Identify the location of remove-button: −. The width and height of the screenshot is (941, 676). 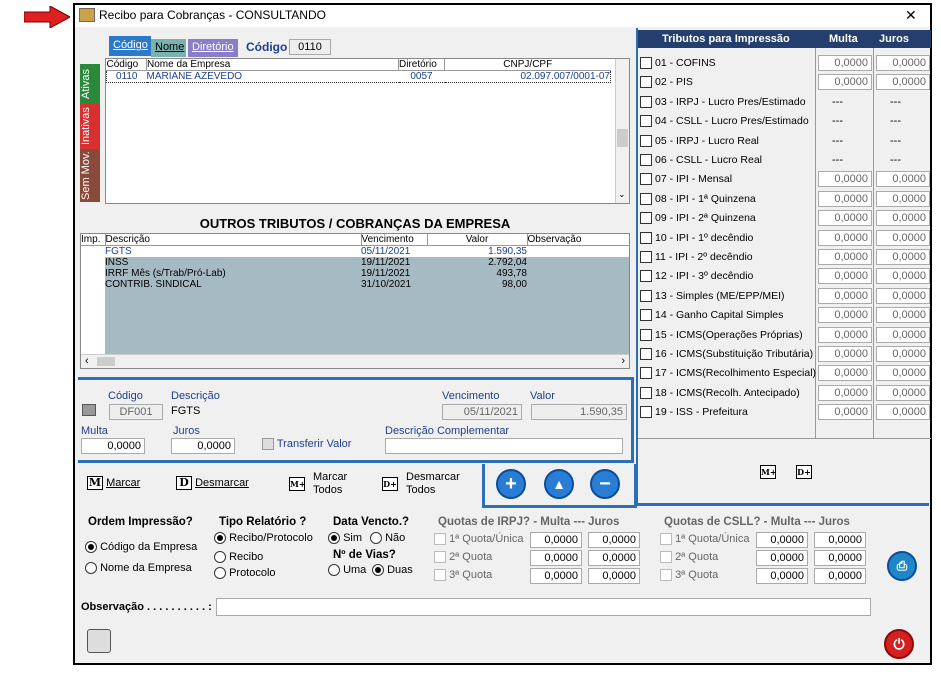
(605, 484).